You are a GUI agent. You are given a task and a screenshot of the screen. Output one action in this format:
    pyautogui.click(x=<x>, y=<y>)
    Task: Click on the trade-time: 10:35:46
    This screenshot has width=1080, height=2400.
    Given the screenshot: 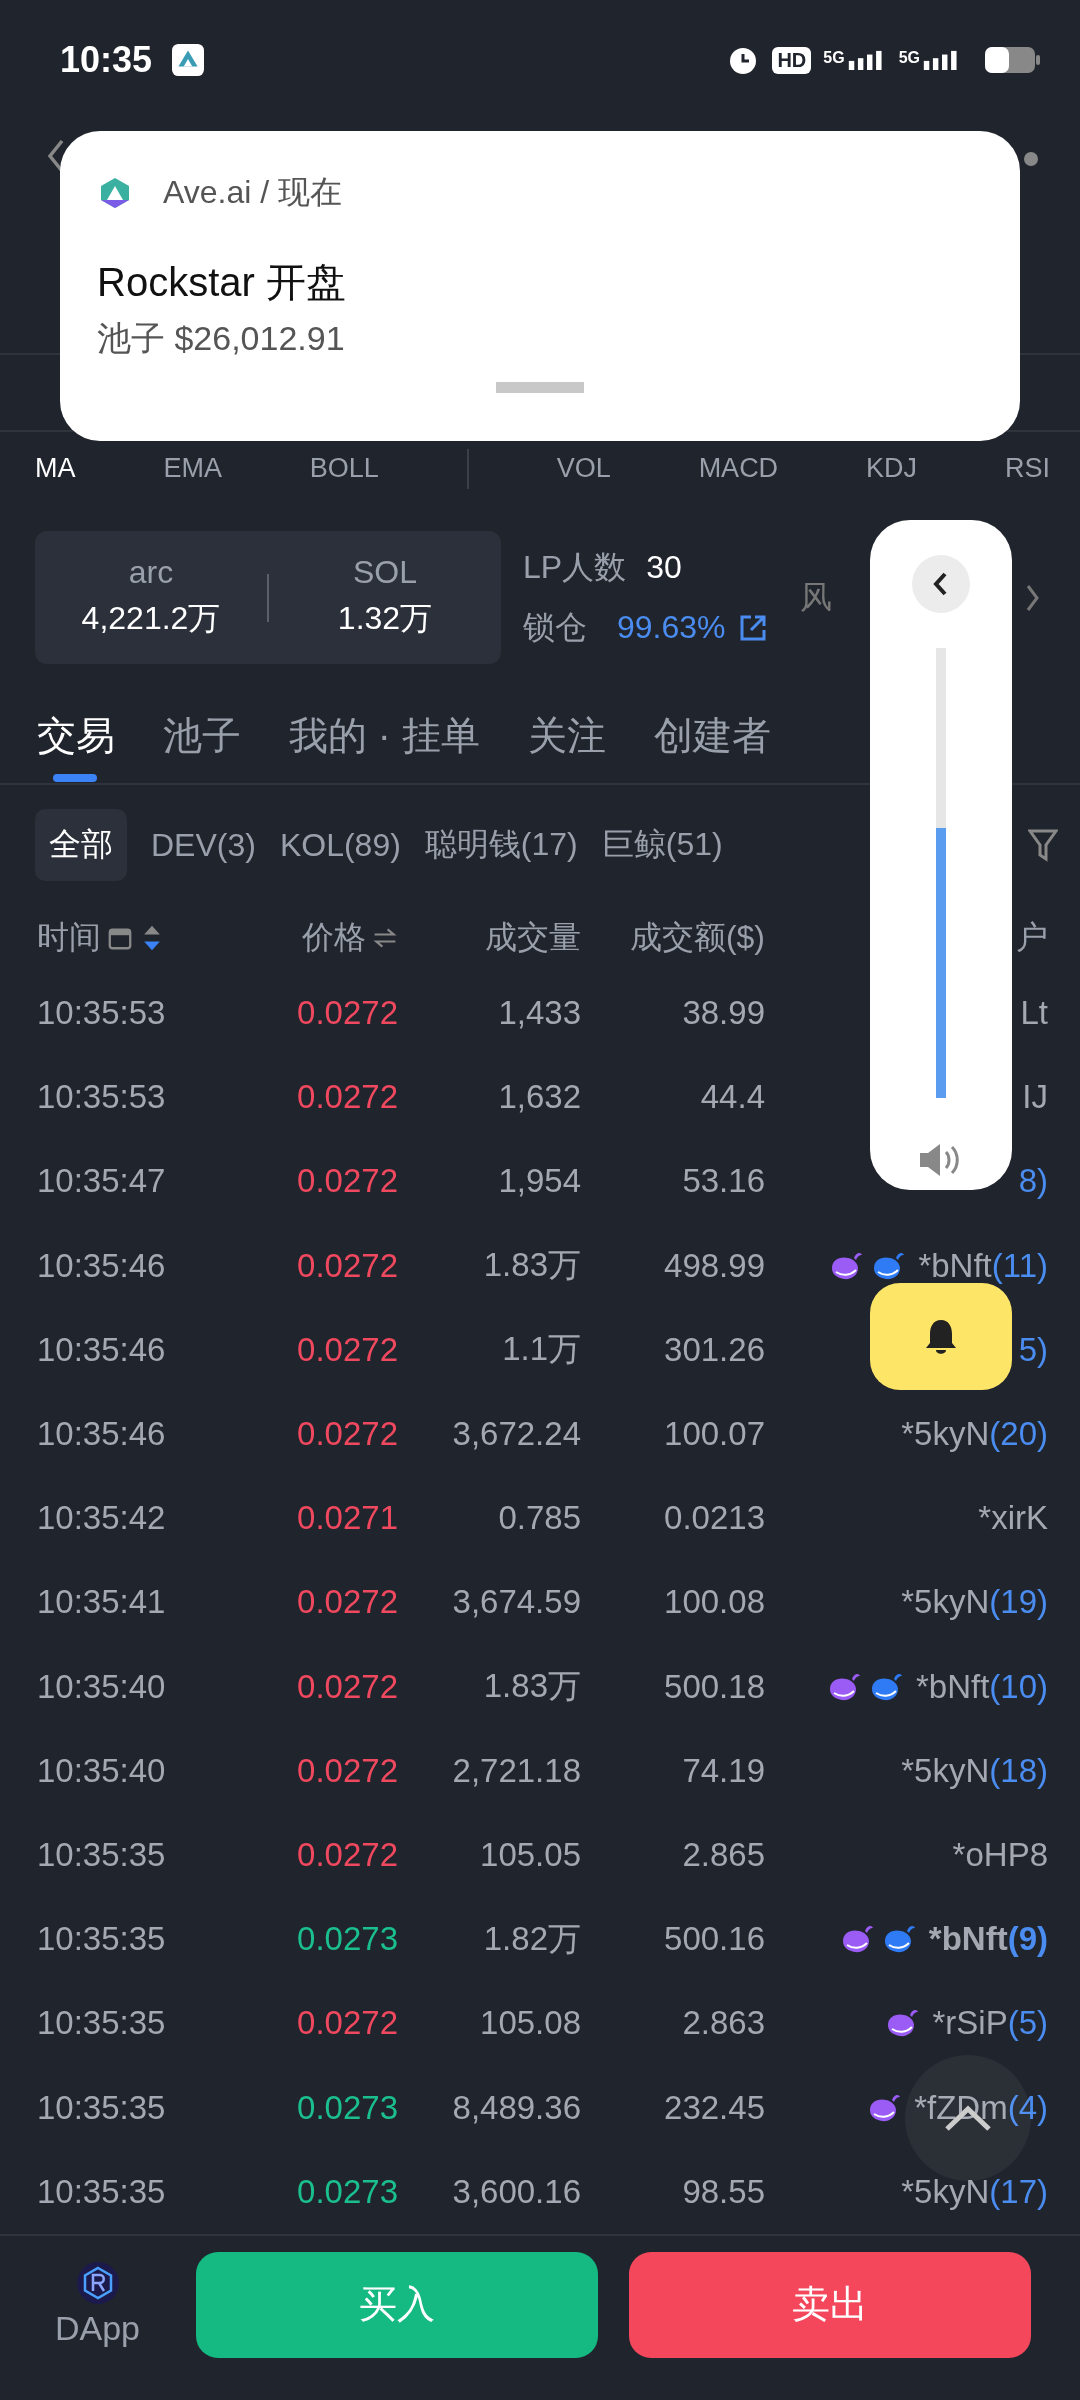 What is the action you would take?
    pyautogui.click(x=101, y=1265)
    